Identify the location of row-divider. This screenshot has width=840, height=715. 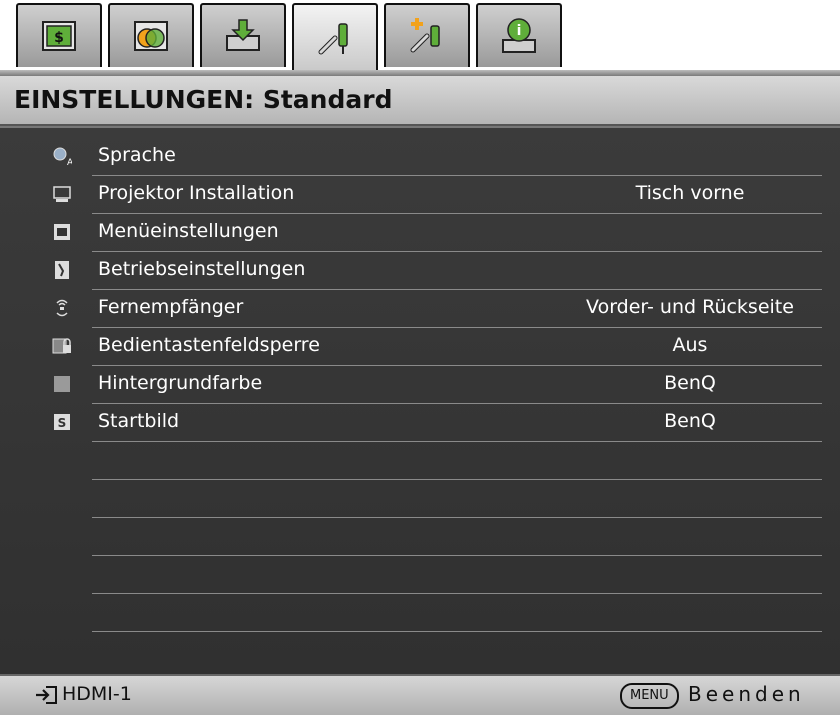
(457, 631).